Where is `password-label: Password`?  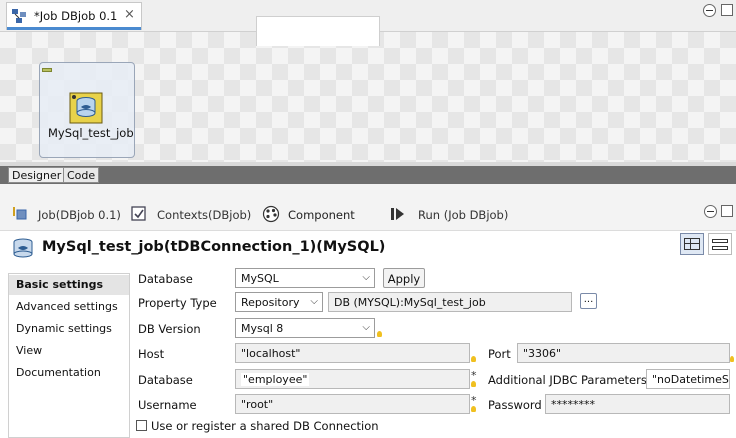 password-label: Password is located at coordinates (515, 405).